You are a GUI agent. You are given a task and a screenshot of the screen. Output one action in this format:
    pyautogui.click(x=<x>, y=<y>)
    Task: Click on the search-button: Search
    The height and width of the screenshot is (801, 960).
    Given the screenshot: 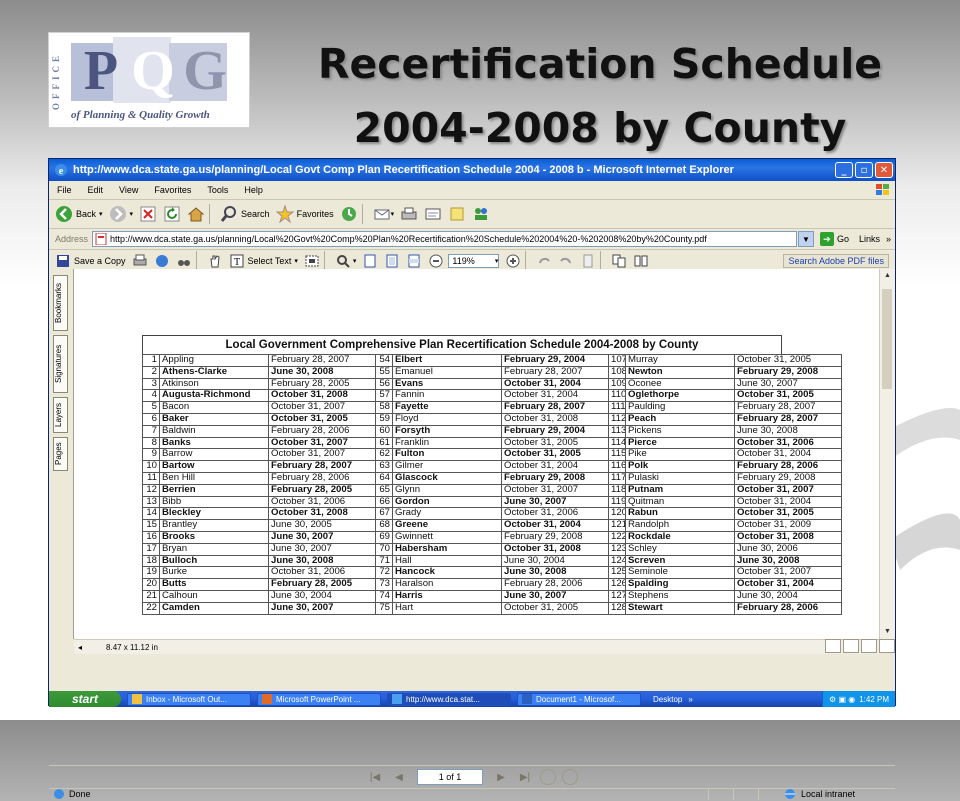 What is the action you would take?
    pyautogui.click(x=245, y=214)
    